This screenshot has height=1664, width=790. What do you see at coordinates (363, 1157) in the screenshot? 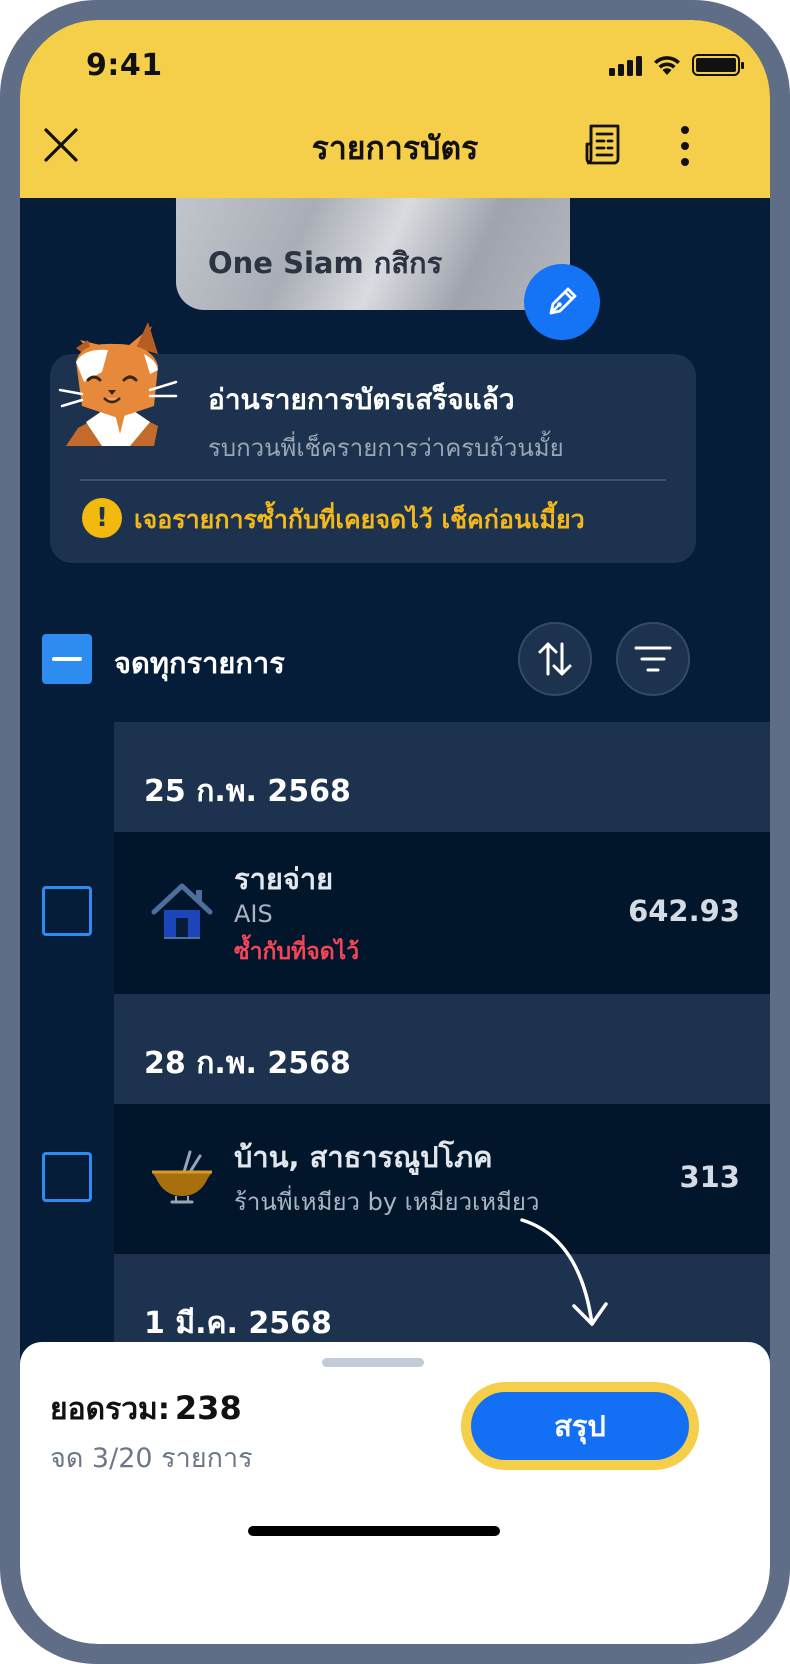
I see `transaction-category: บ้าน, สาธารณูปโภค` at bounding box center [363, 1157].